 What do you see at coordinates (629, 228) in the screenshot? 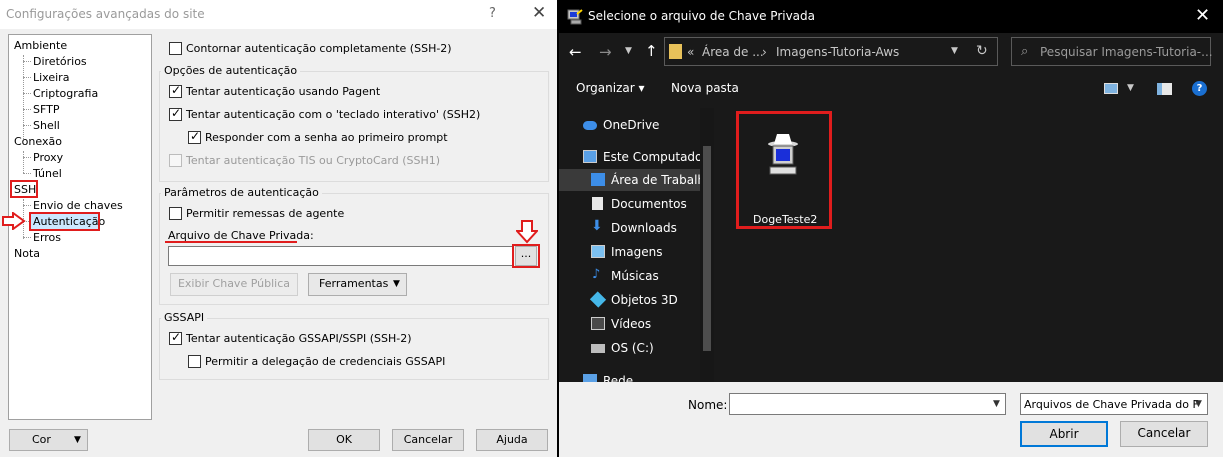
I see `nav-item-downloads: ⬇ Downloads` at bounding box center [629, 228].